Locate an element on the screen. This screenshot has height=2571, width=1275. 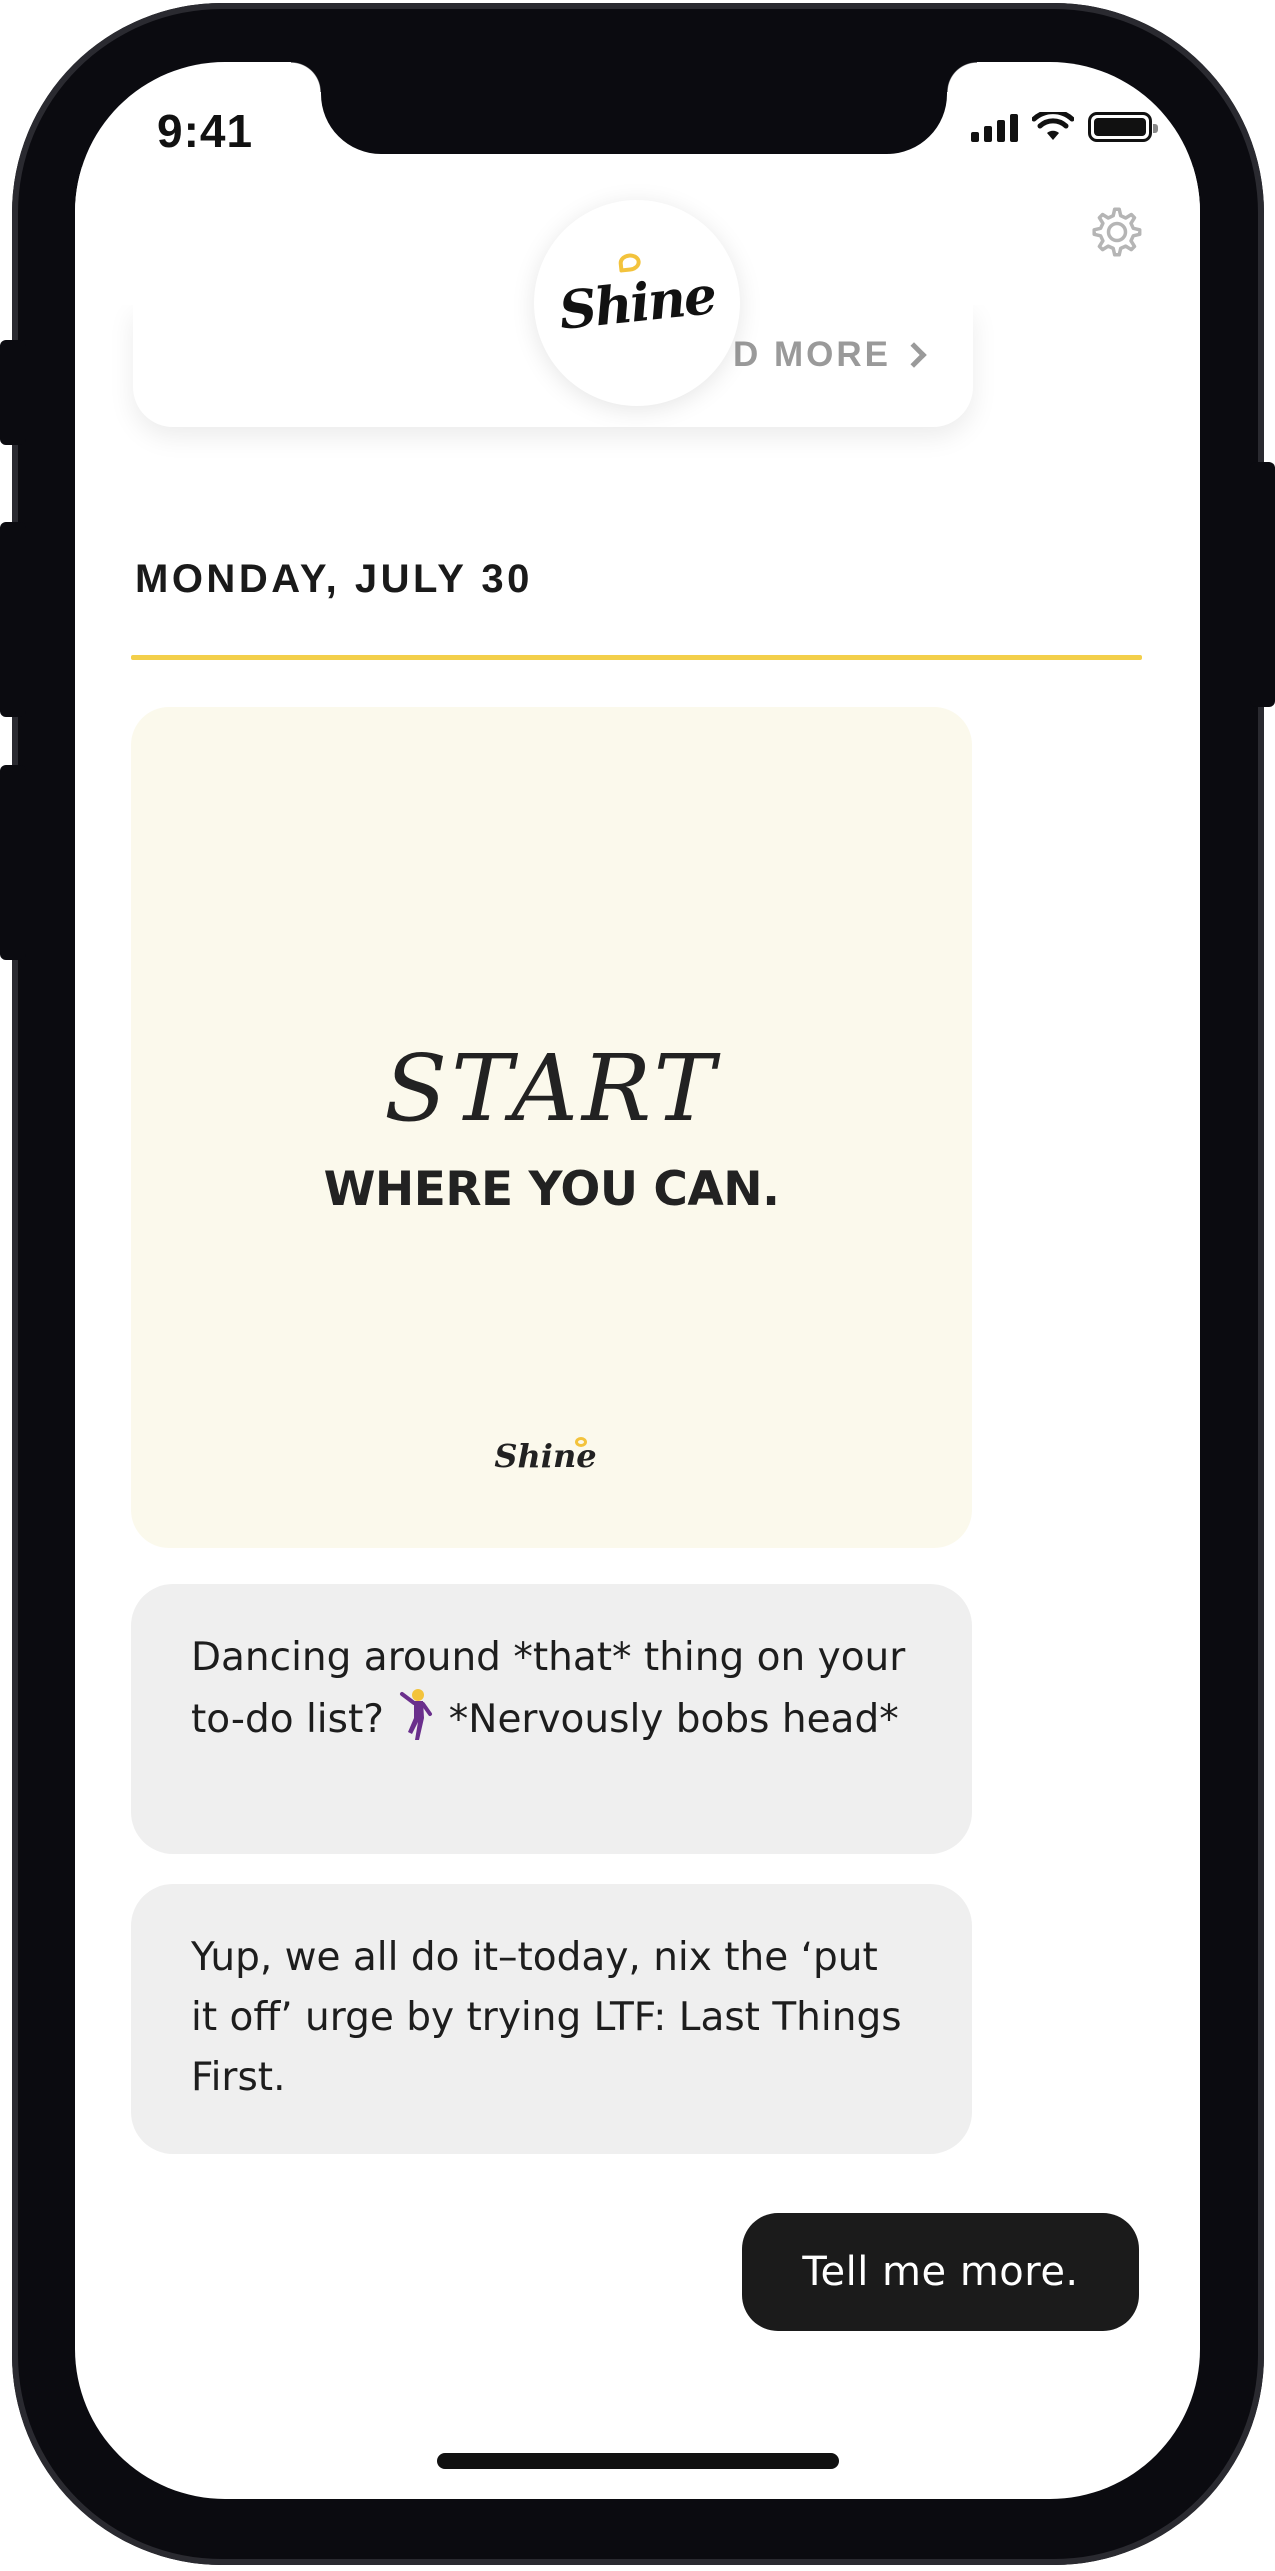
status-icons is located at coordinates (1064, 127).